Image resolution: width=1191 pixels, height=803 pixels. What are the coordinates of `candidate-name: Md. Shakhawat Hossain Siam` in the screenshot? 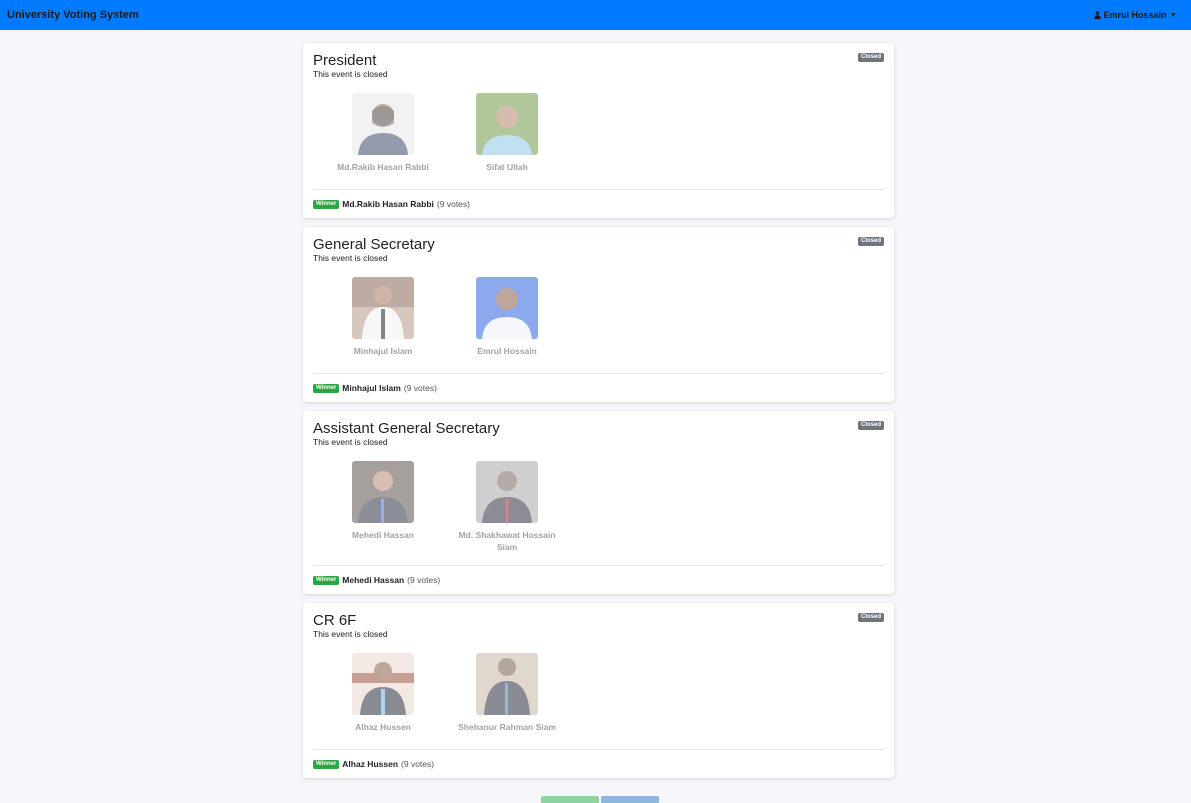 It's located at (507, 541).